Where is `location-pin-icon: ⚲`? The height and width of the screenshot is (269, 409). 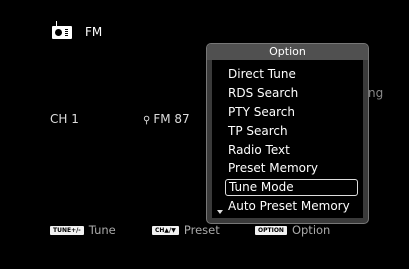 location-pin-icon: ⚲ is located at coordinates (147, 120).